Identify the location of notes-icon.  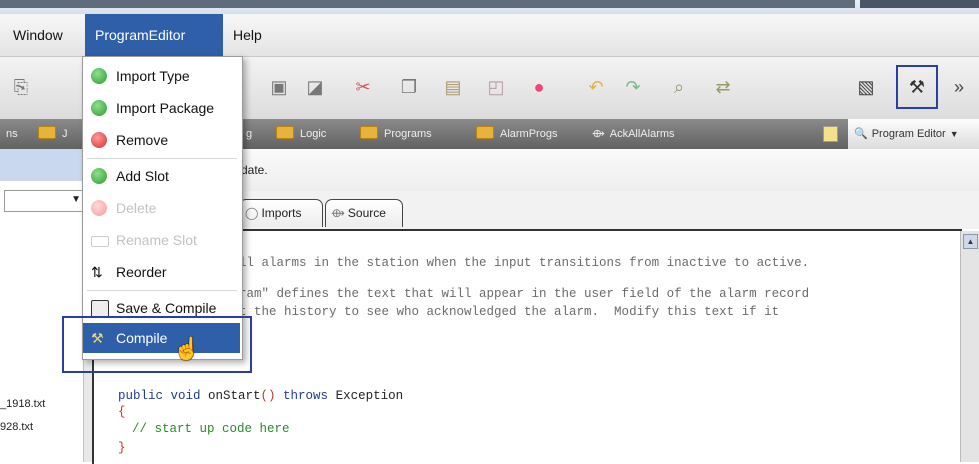
(832, 134).